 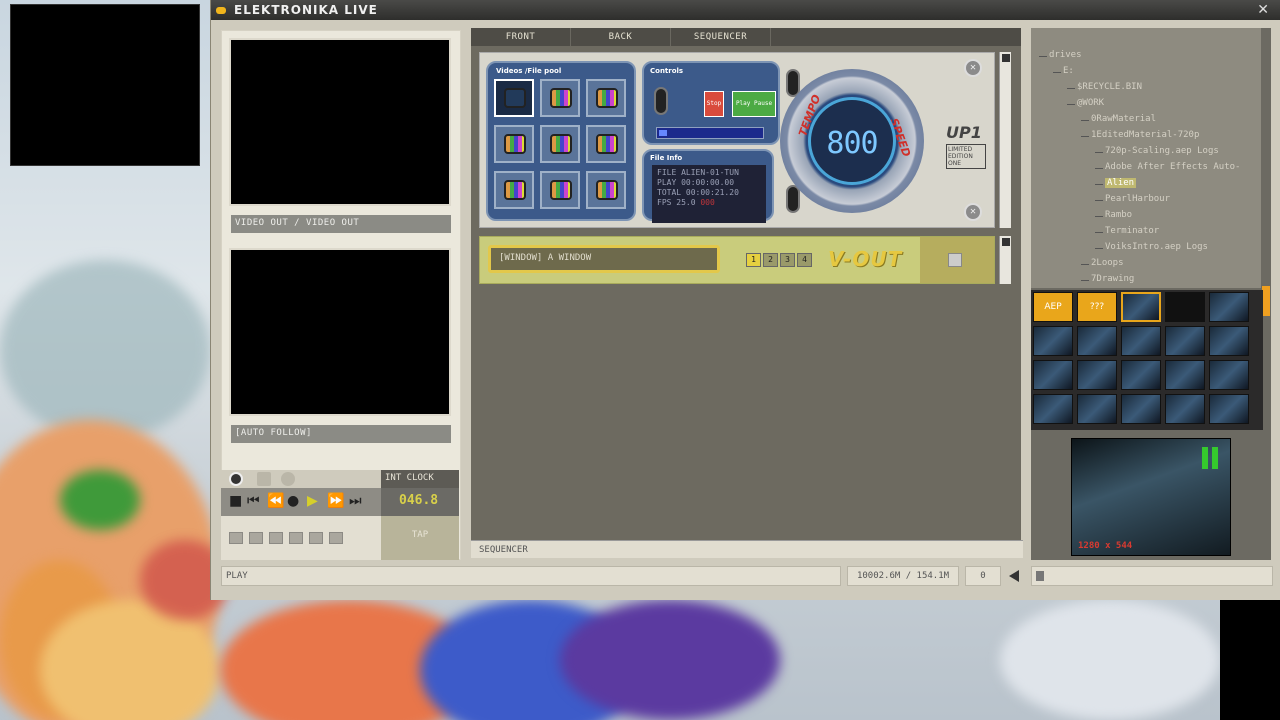 I want to click on close-player-icon: ✕, so click(x=973, y=68).